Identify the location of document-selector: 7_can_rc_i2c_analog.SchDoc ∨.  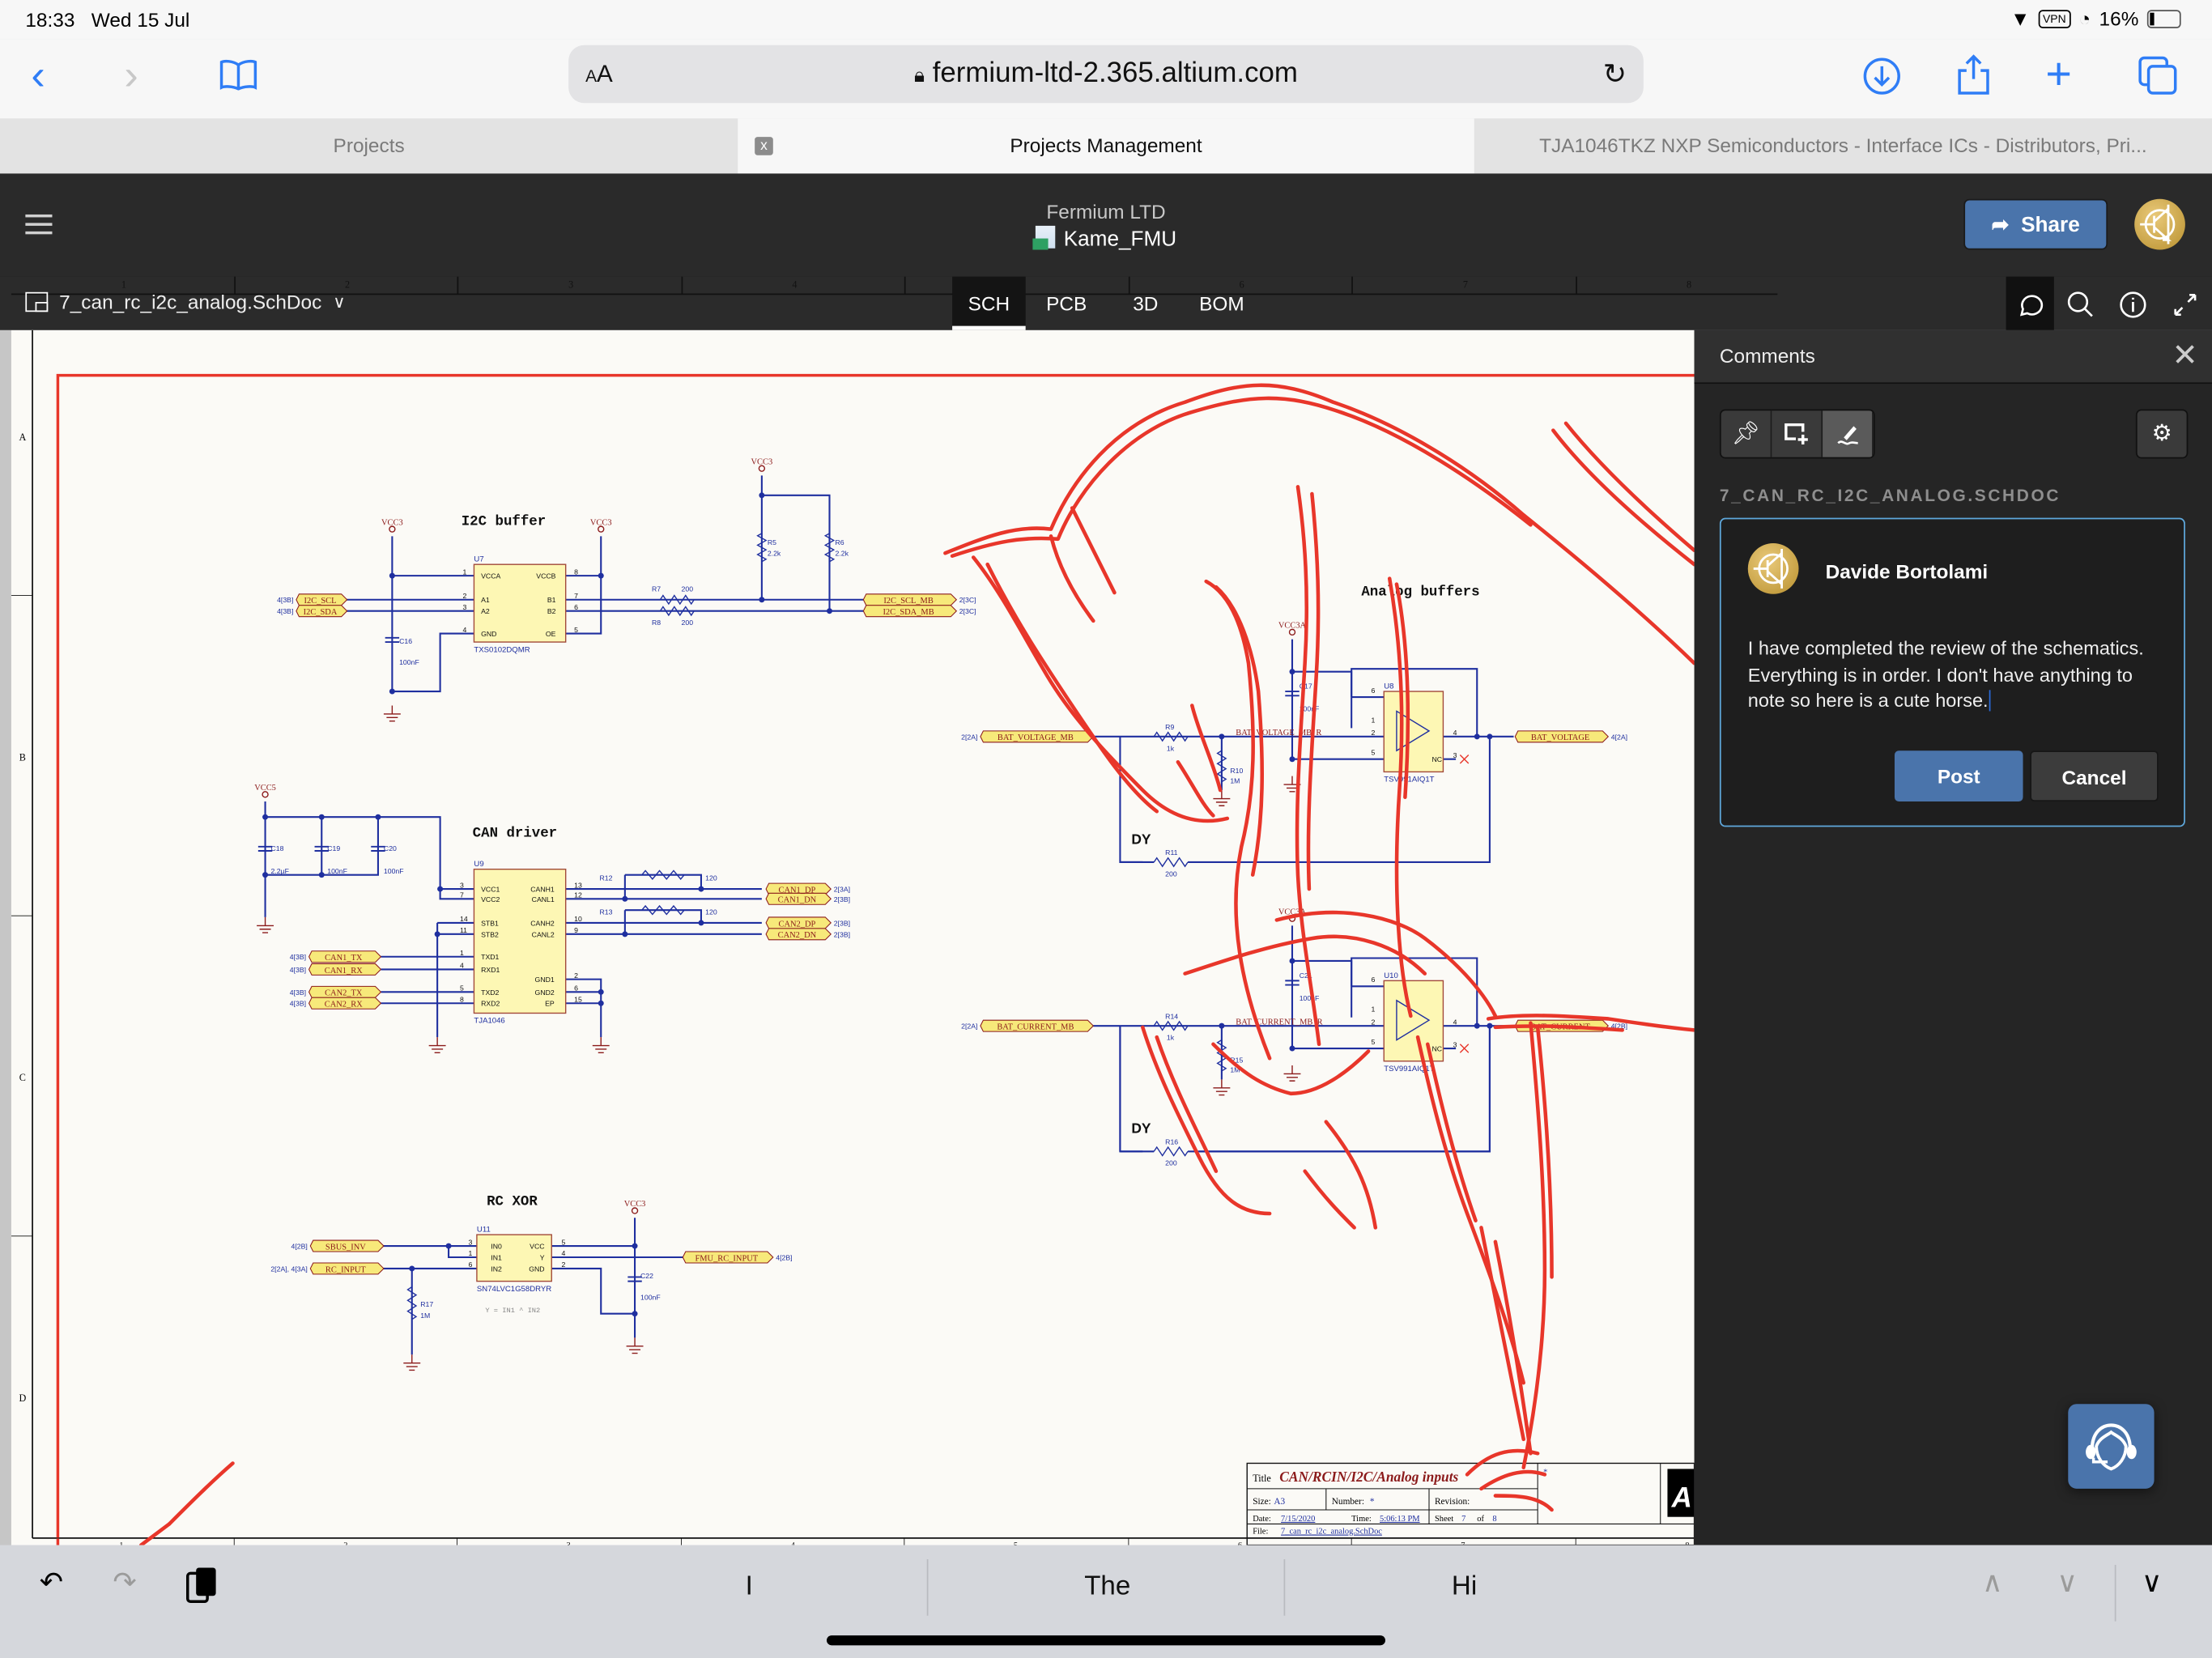
(185, 302).